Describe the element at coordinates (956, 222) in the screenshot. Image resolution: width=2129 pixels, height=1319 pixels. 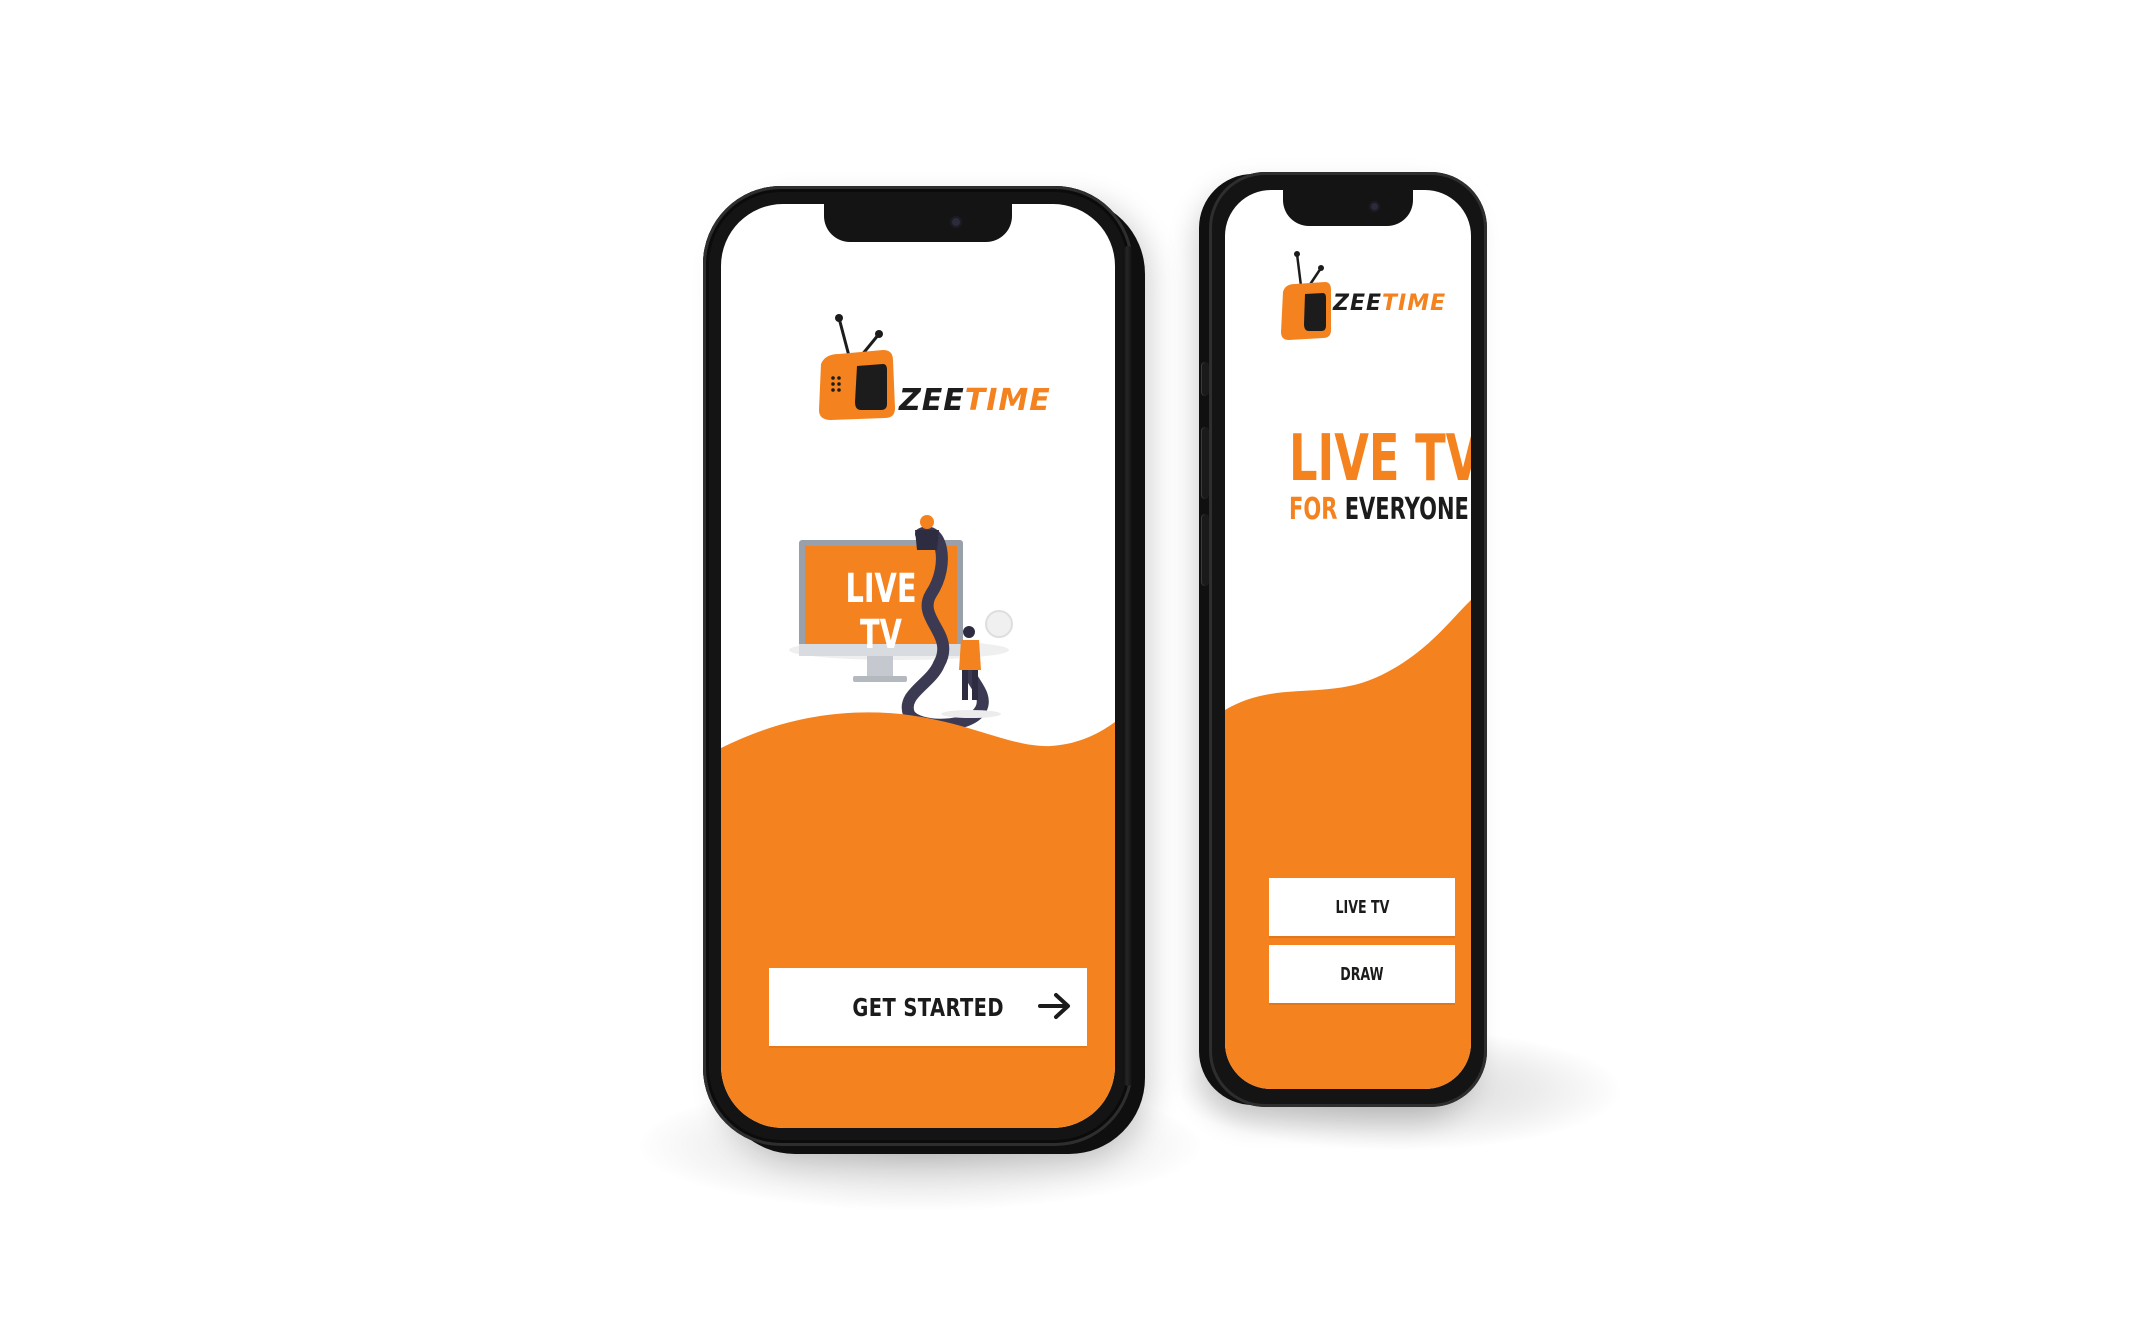
I see `front-camera-icon` at that location.